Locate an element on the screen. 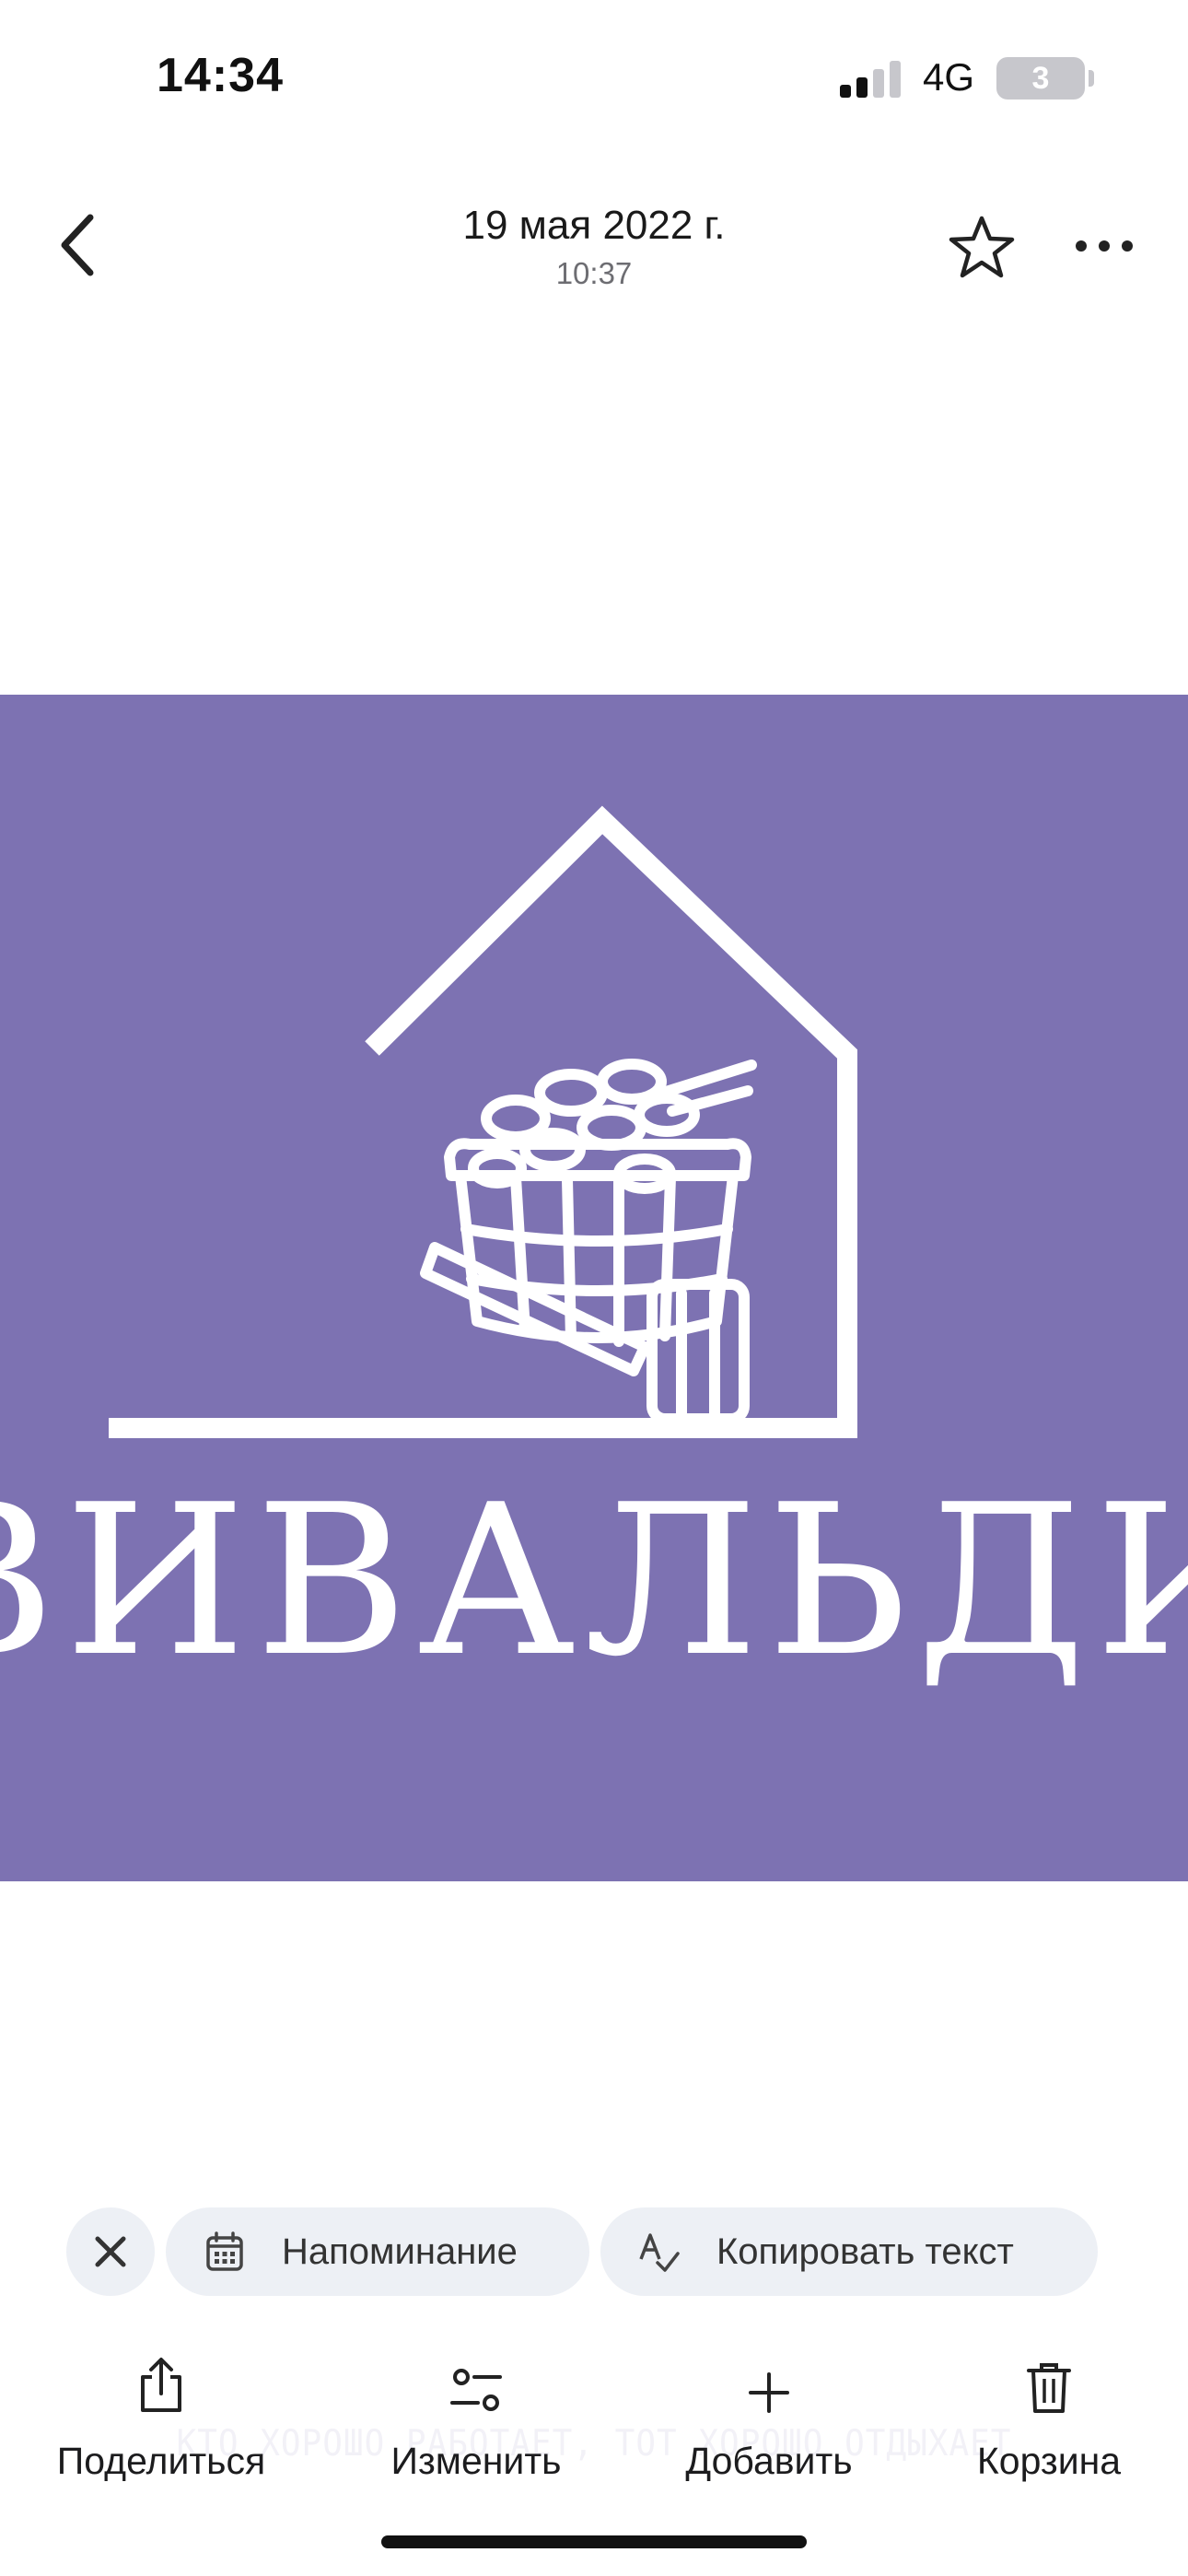 Image resolution: width=1188 pixels, height=2576 pixels. share-button: Поделиться is located at coordinates (161, 2407).